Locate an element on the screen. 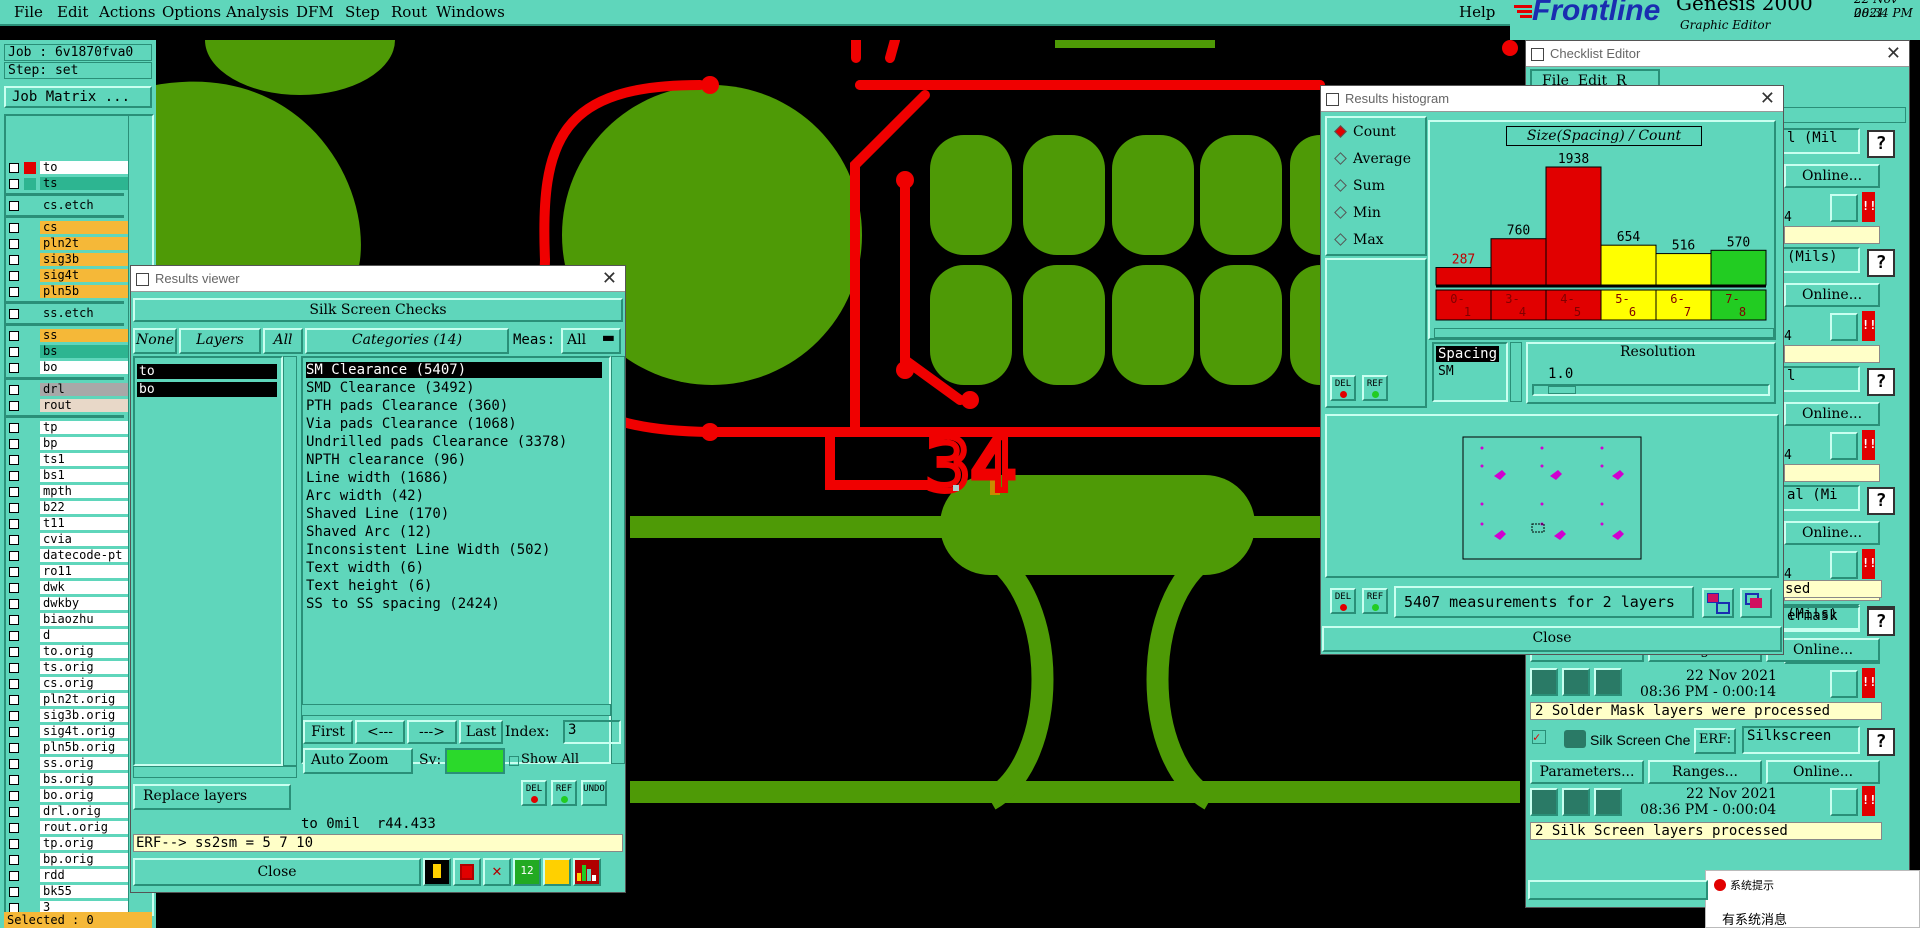 The image size is (1920, 928). histogram-chart: 287 0-1 760 3-4 1938 4-5 654 5-6 516 6-7 570 7-8 is located at coordinates (1602, 237).